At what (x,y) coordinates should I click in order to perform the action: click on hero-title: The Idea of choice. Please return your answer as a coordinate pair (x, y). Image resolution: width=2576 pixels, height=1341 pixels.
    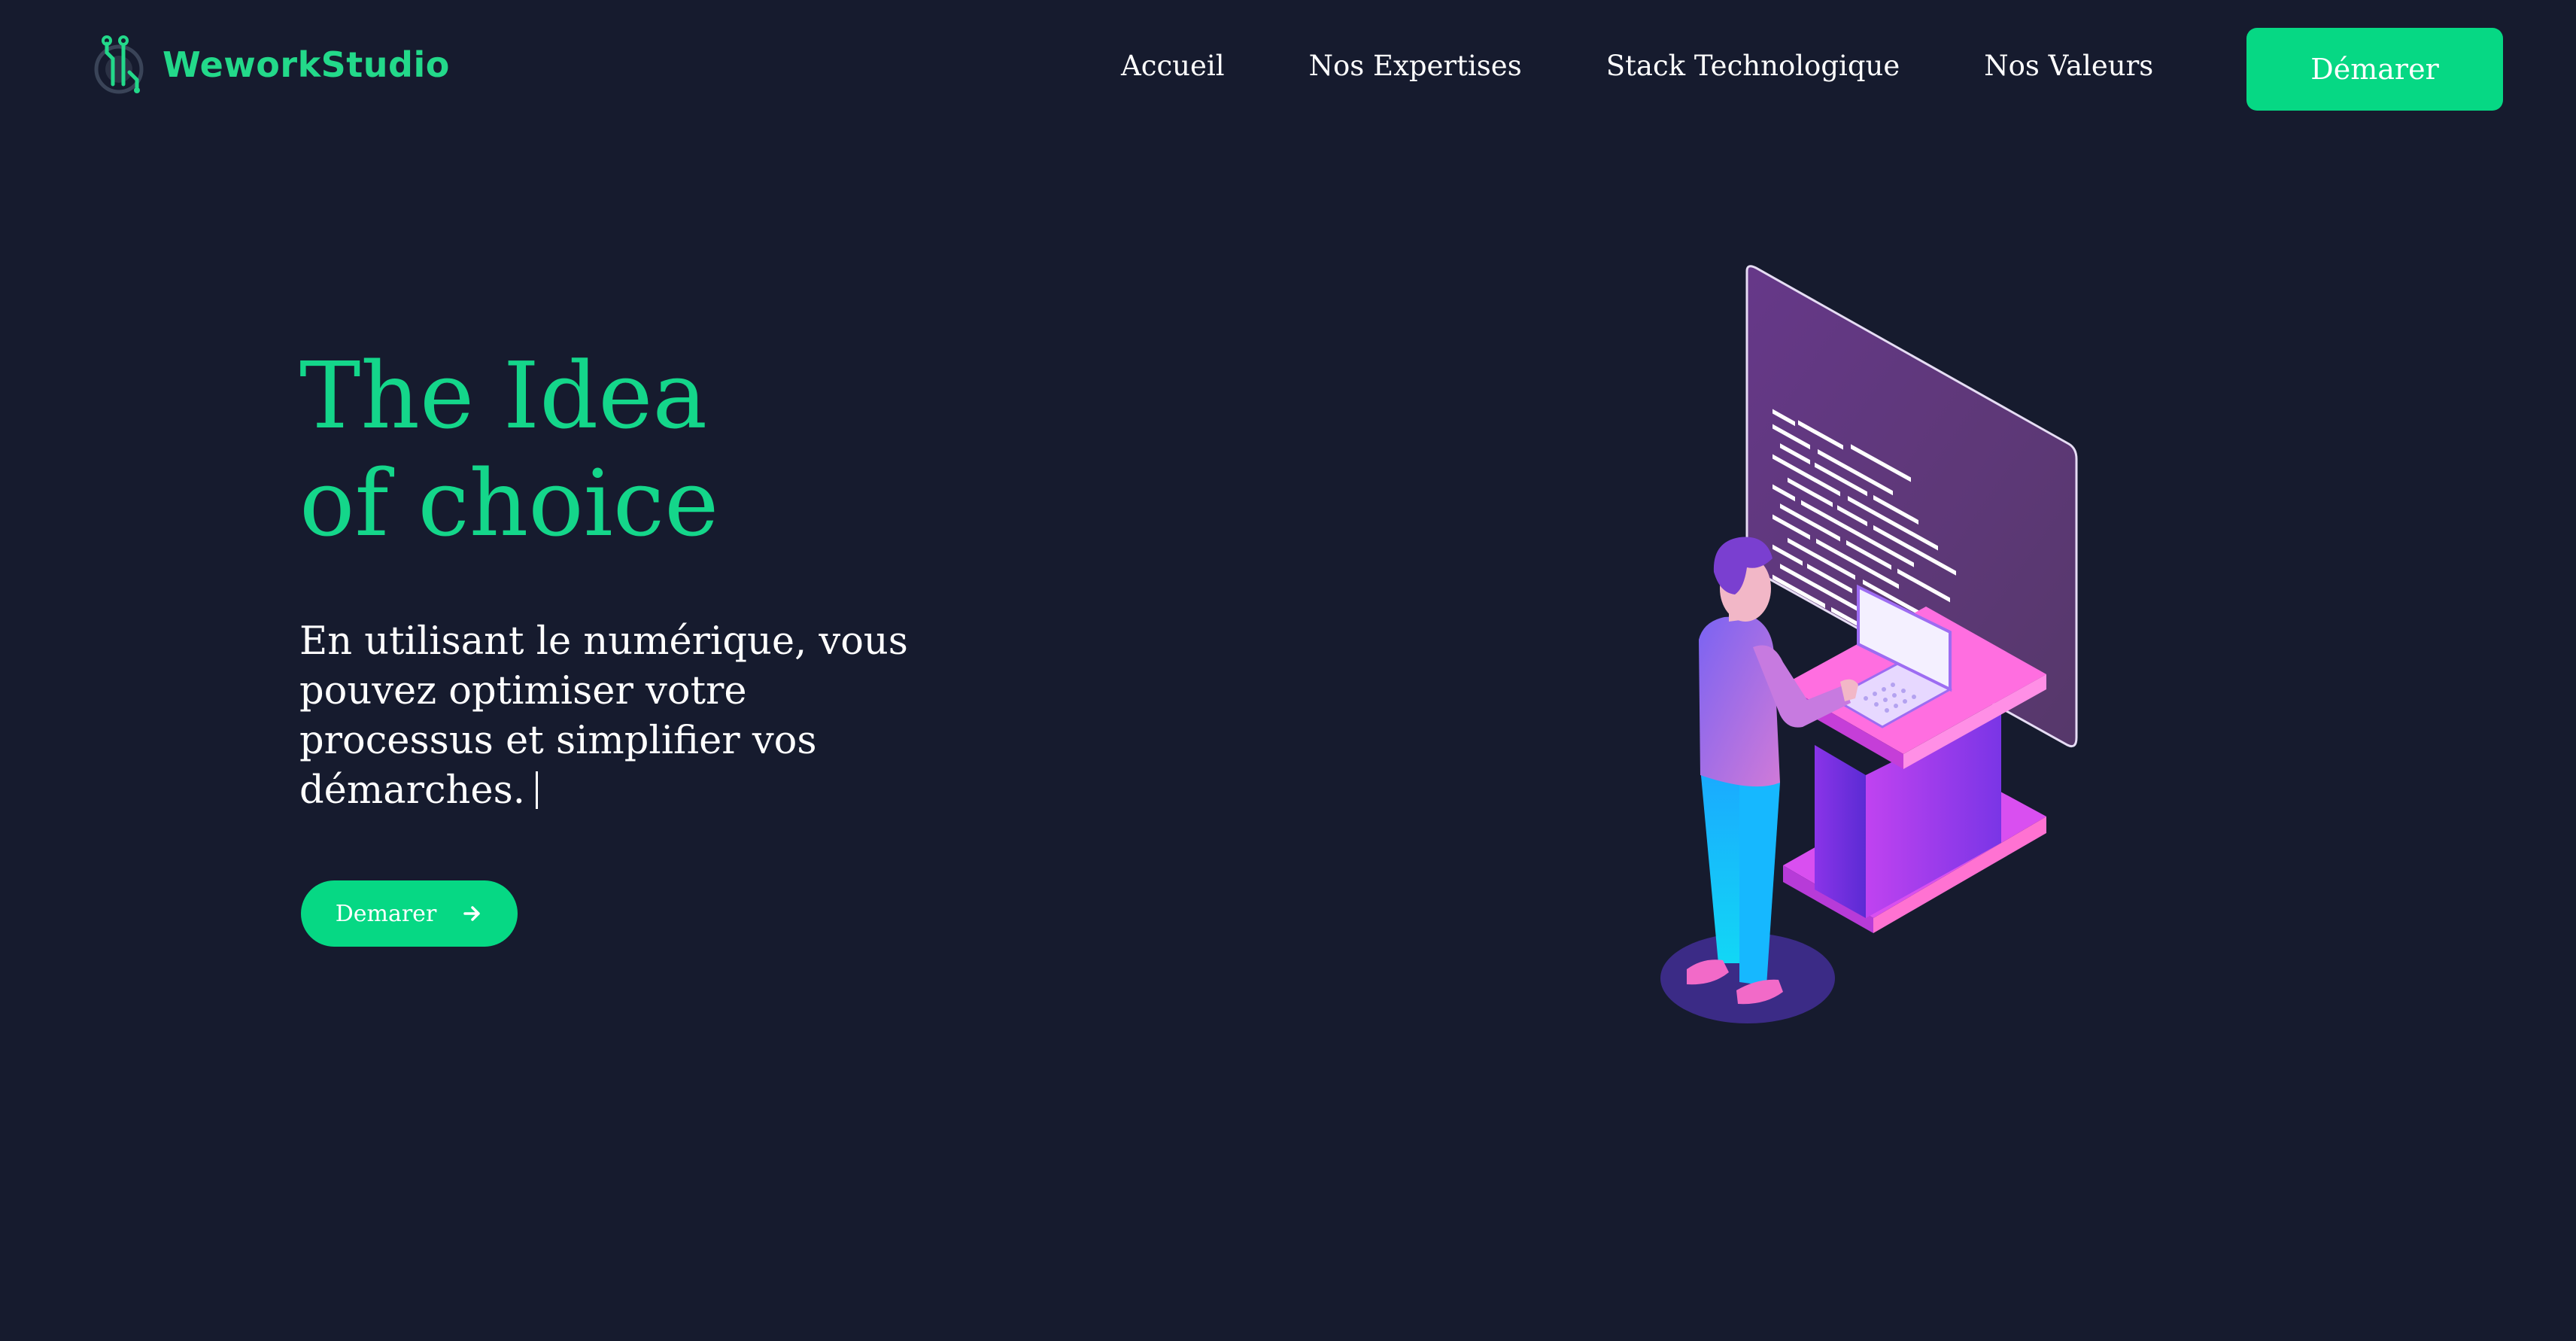
    Looking at the image, I should click on (638, 450).